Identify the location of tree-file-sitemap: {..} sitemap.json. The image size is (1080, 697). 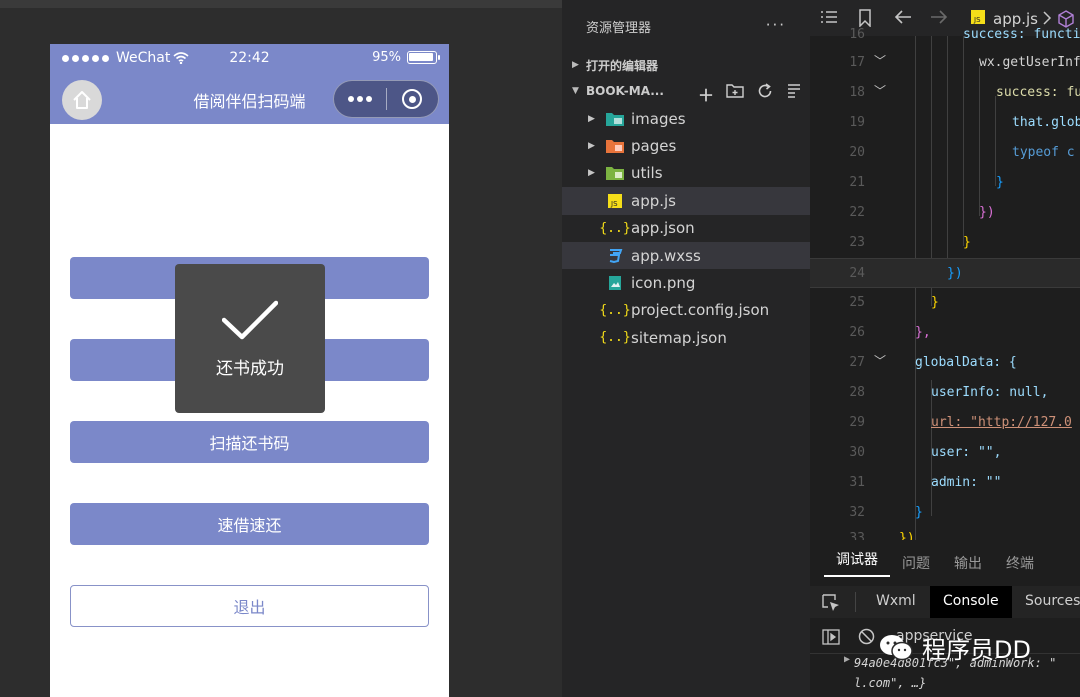
(686, 337).